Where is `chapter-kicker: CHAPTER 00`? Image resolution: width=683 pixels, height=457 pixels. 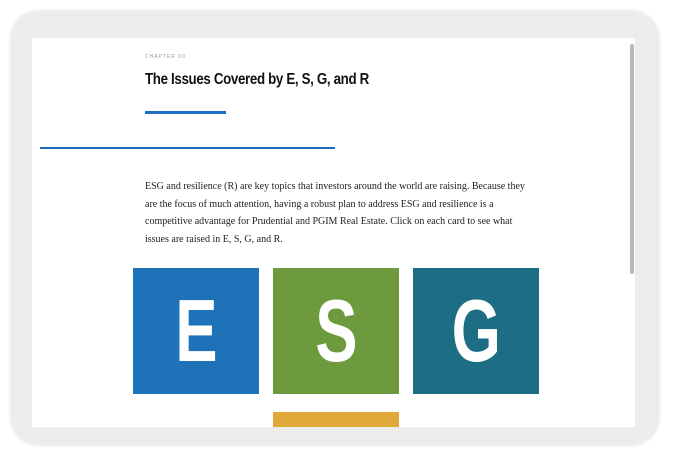 chapter-kicker: CHAPTER 00 is located at coordinates (165, 57).